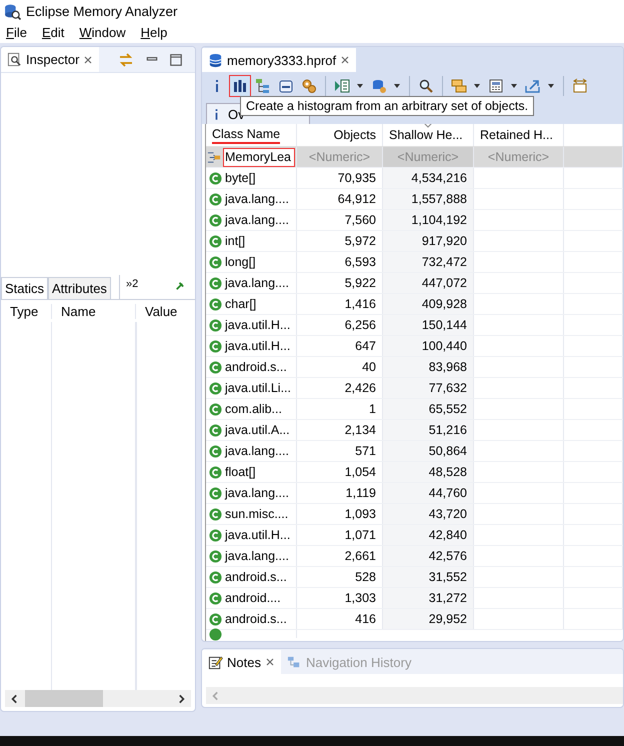  I want to click on column-header: Name, so click(93, 311).